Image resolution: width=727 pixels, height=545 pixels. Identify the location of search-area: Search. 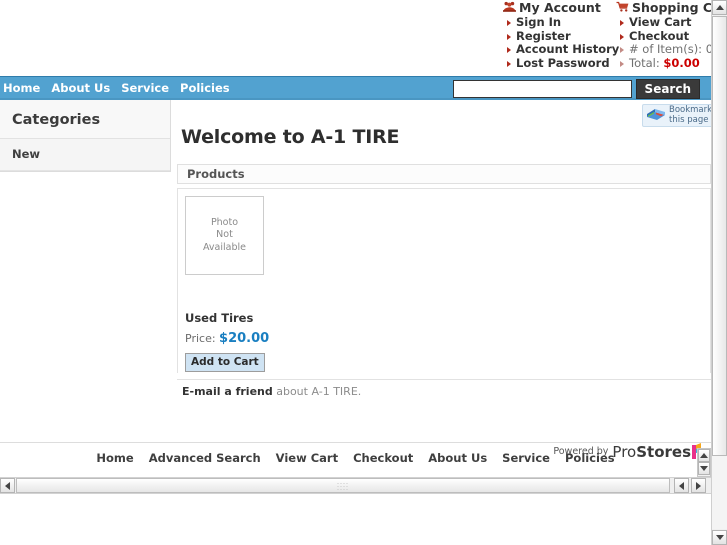
(576, 89).